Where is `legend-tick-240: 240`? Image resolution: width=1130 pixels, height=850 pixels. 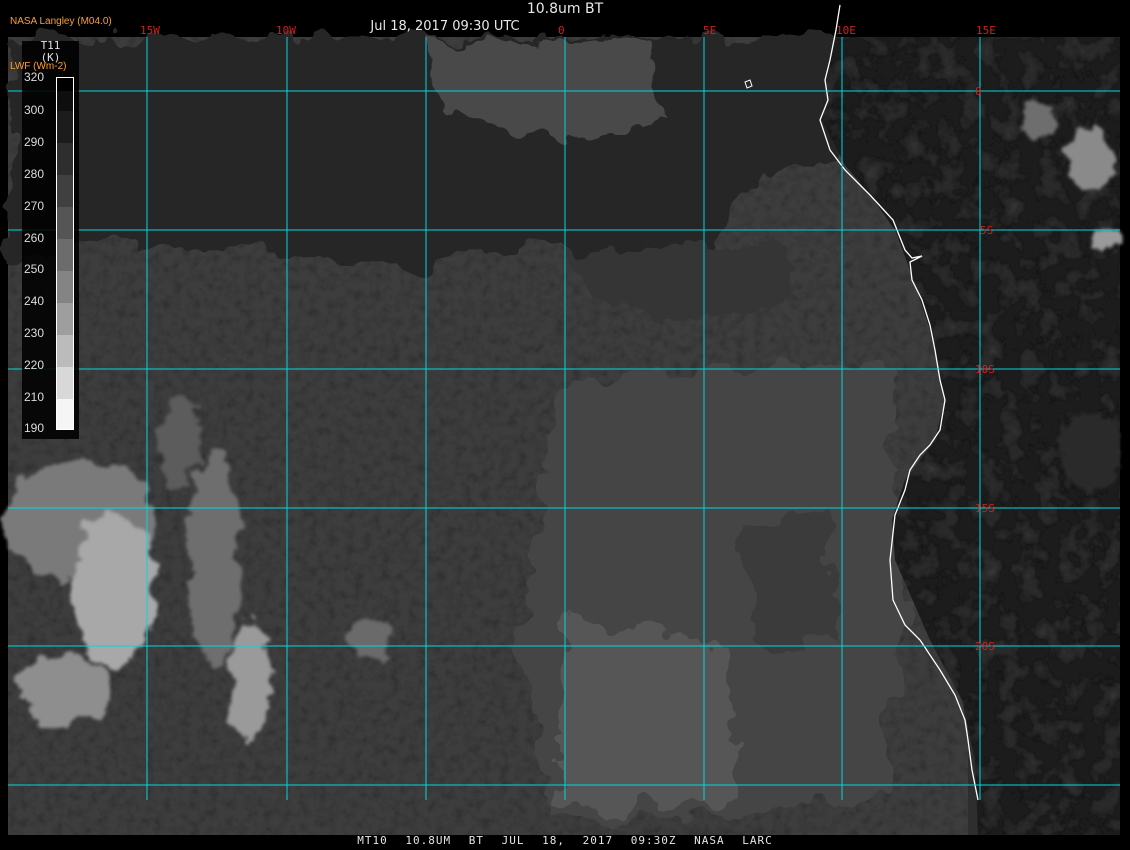 legend-tick-240: 240 is located at coordinates (34, 301).